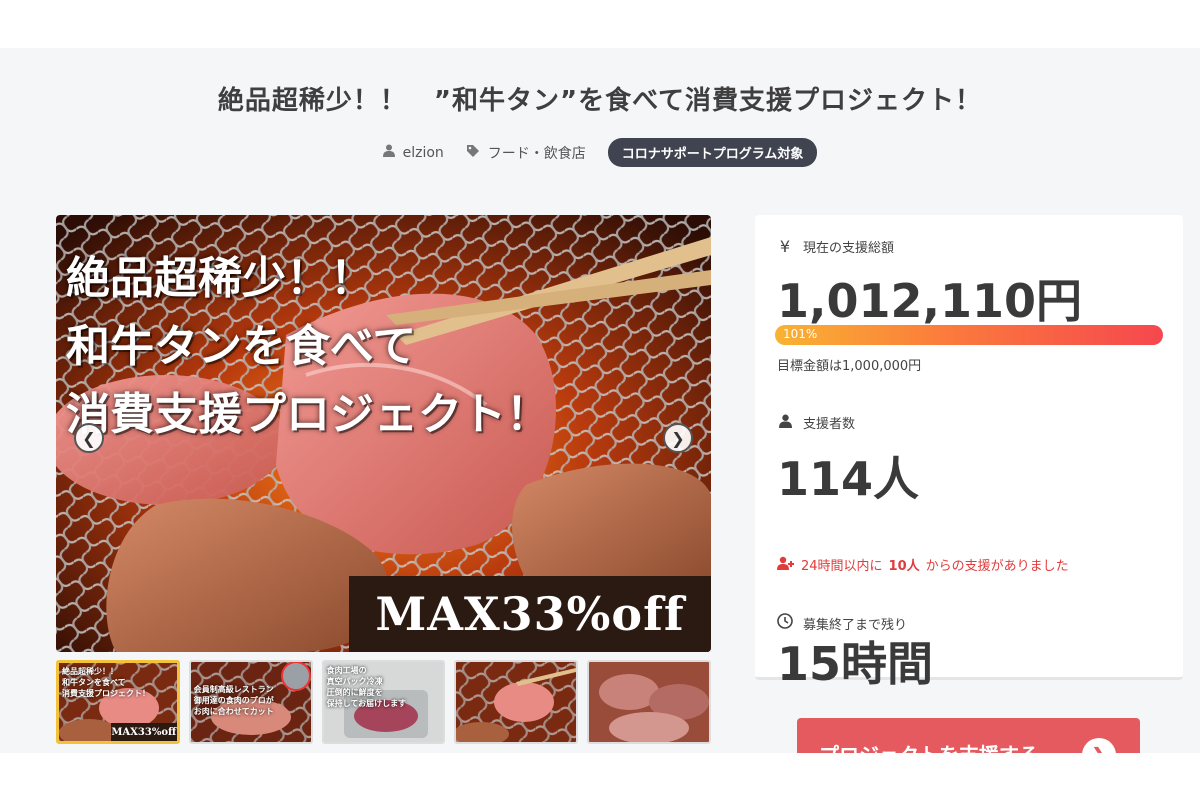 This screenshot has width=1200, height=800. Describe the element at coordinates (143, 732) in the screenshot. I see `thumbnail-banner: MAX33%off` at that location.